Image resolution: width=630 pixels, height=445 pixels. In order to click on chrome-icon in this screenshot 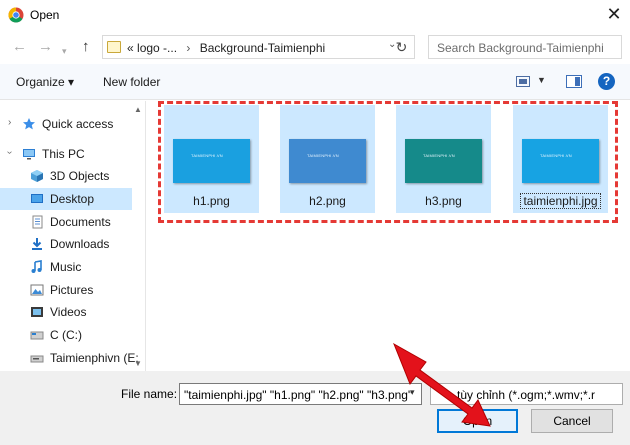, I will do `click(16, 15)`.